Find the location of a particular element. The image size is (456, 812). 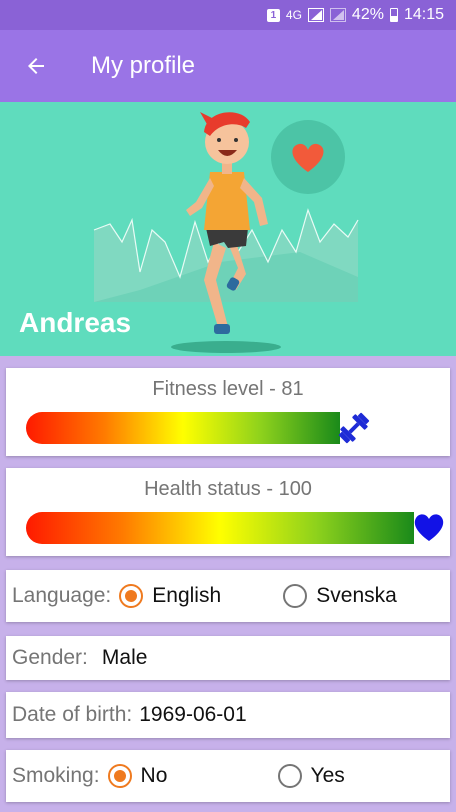

language-option-label: English is located at coordinates (187, 595).